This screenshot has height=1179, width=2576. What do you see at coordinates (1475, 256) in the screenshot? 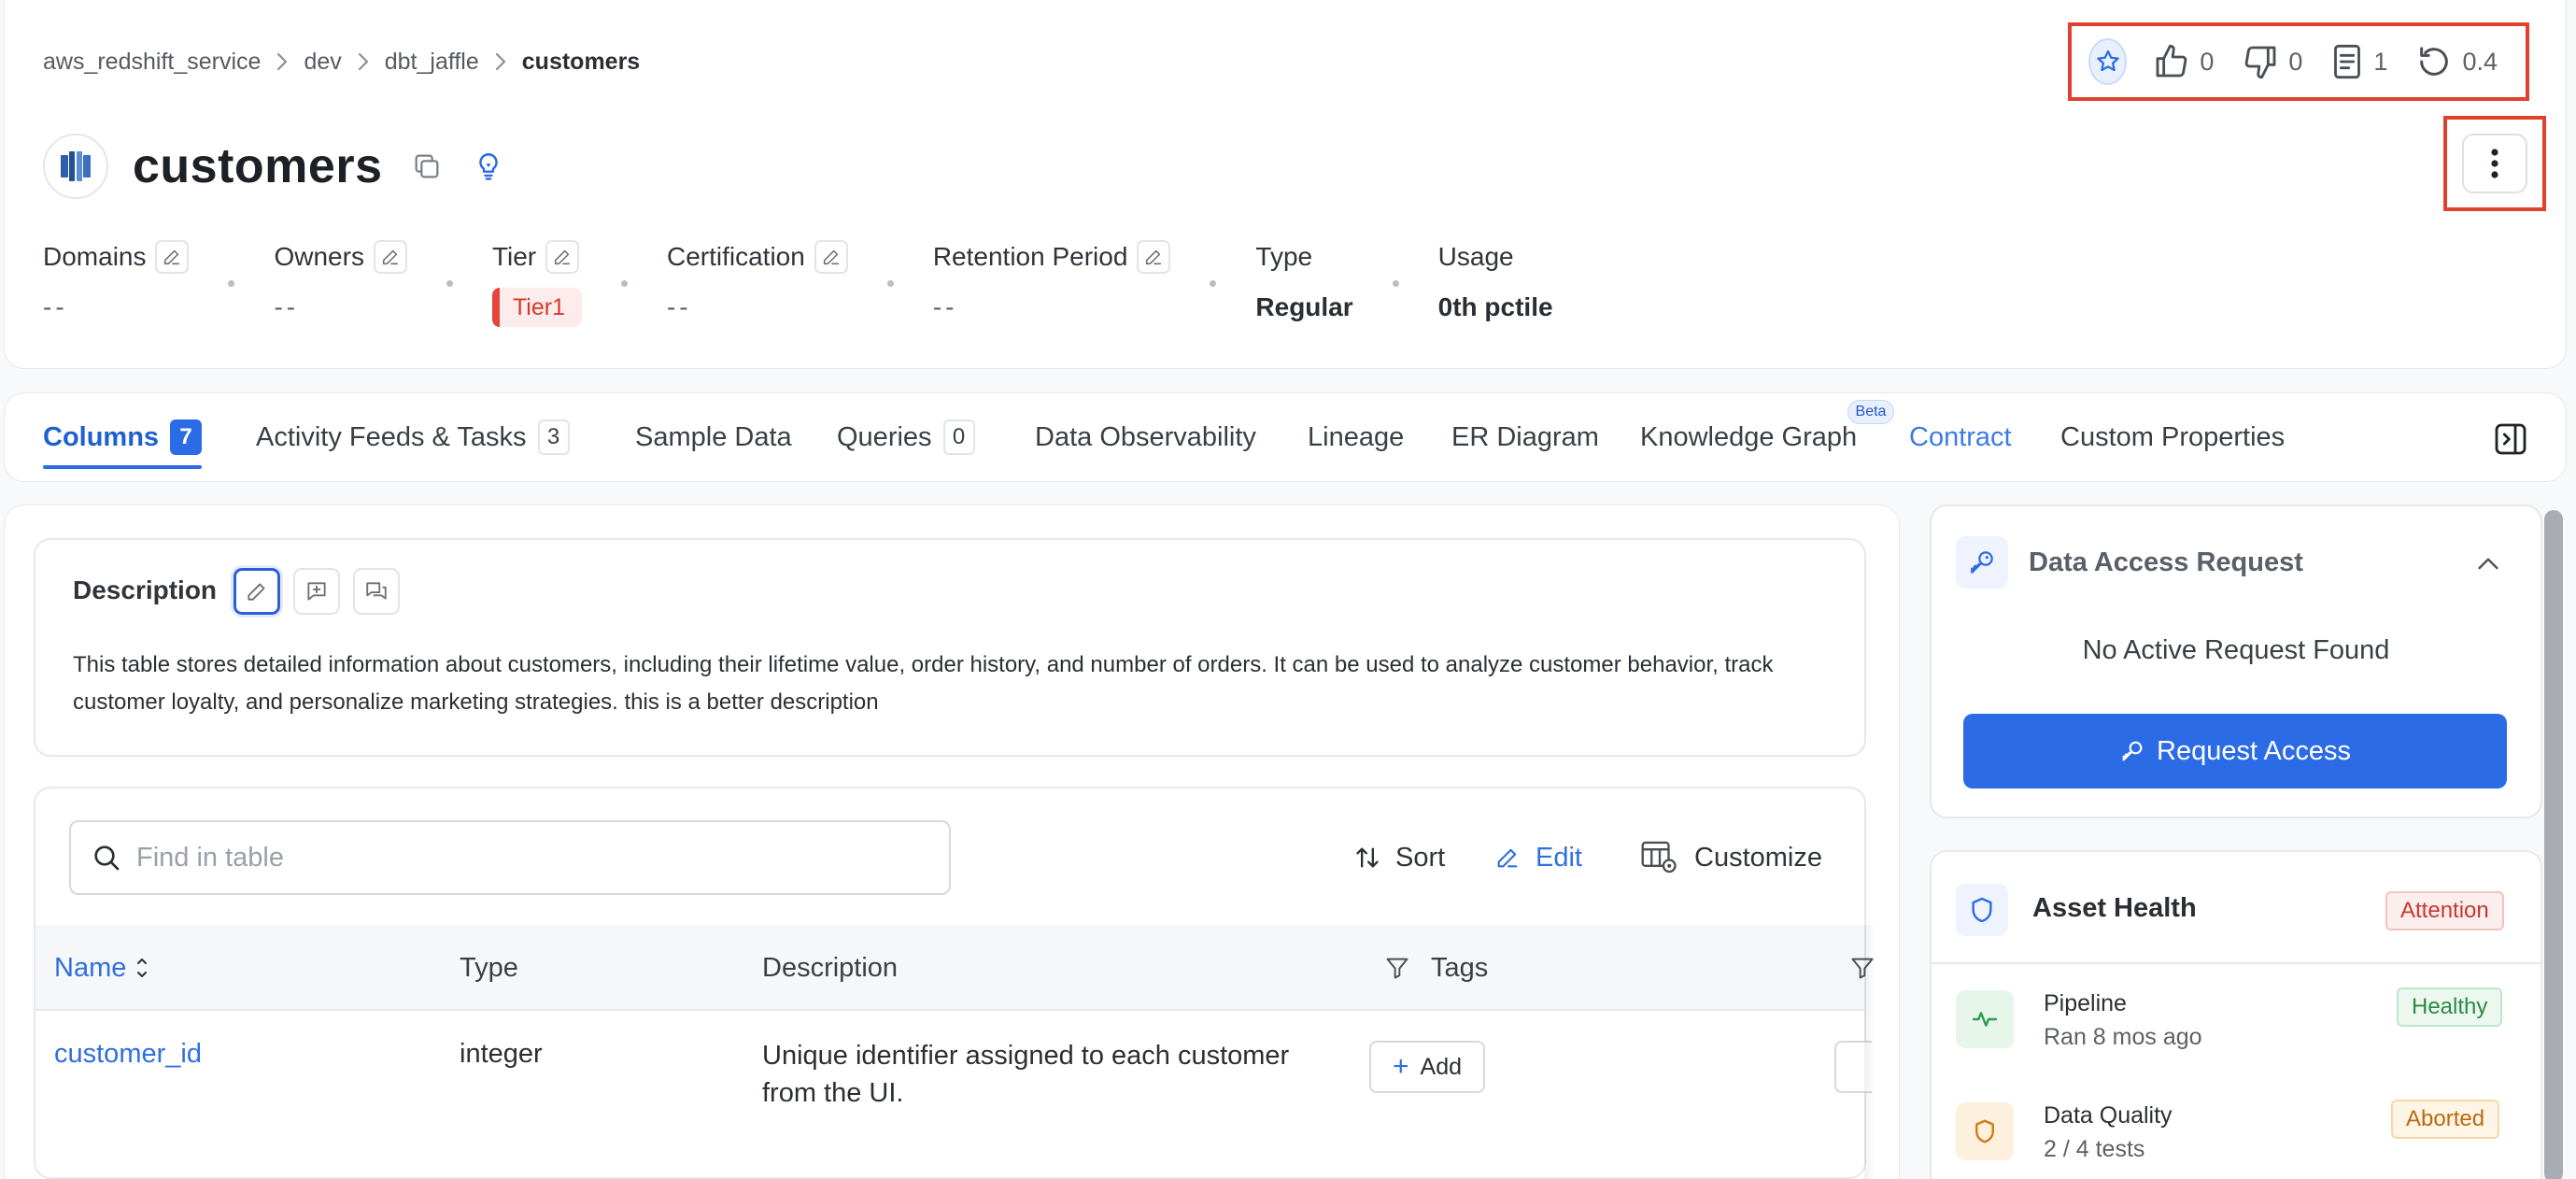
I see `prop-label: Usage` at bounding box center [1475, 256].